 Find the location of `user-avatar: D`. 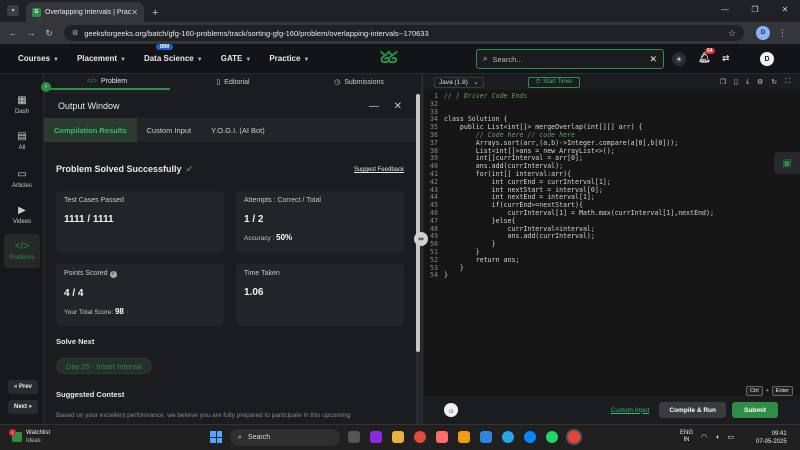

user-avatar: D is located at coordinates (767, 59).